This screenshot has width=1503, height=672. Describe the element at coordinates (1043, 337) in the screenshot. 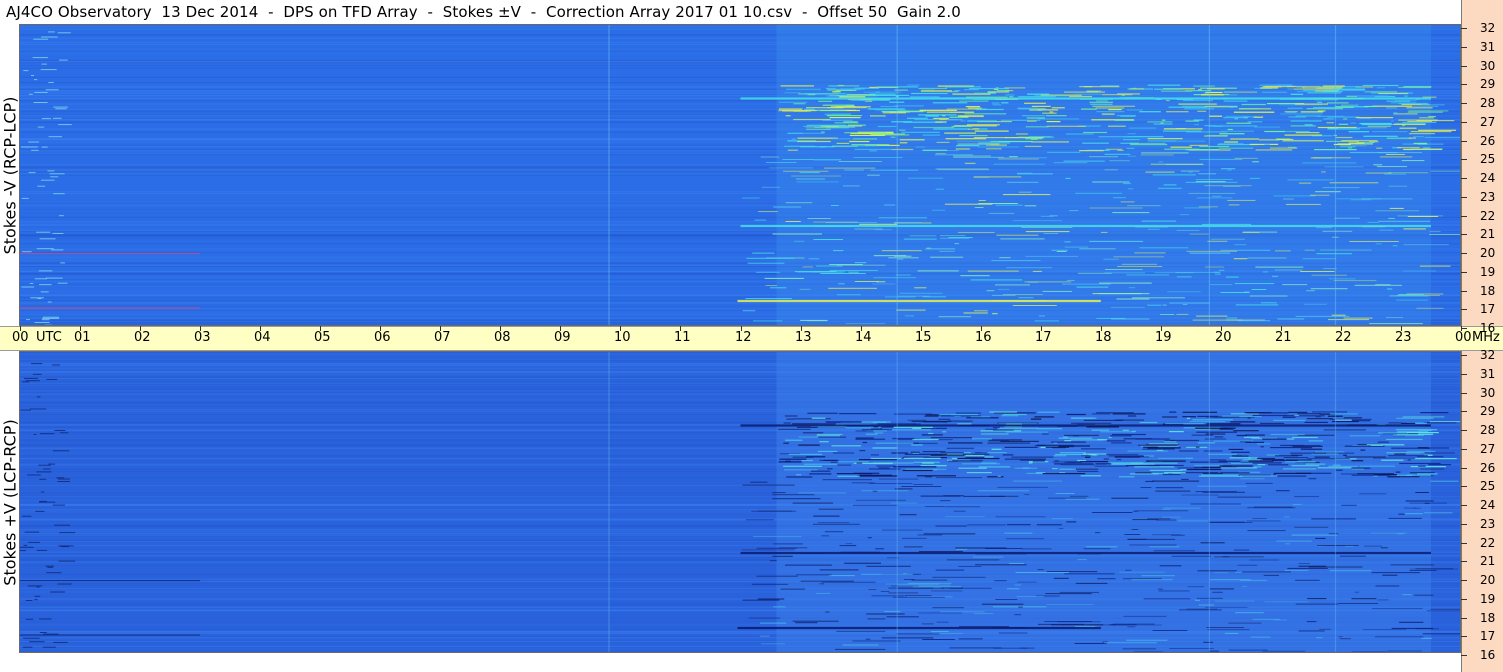

I see `time-tick-label: 17` at that location.